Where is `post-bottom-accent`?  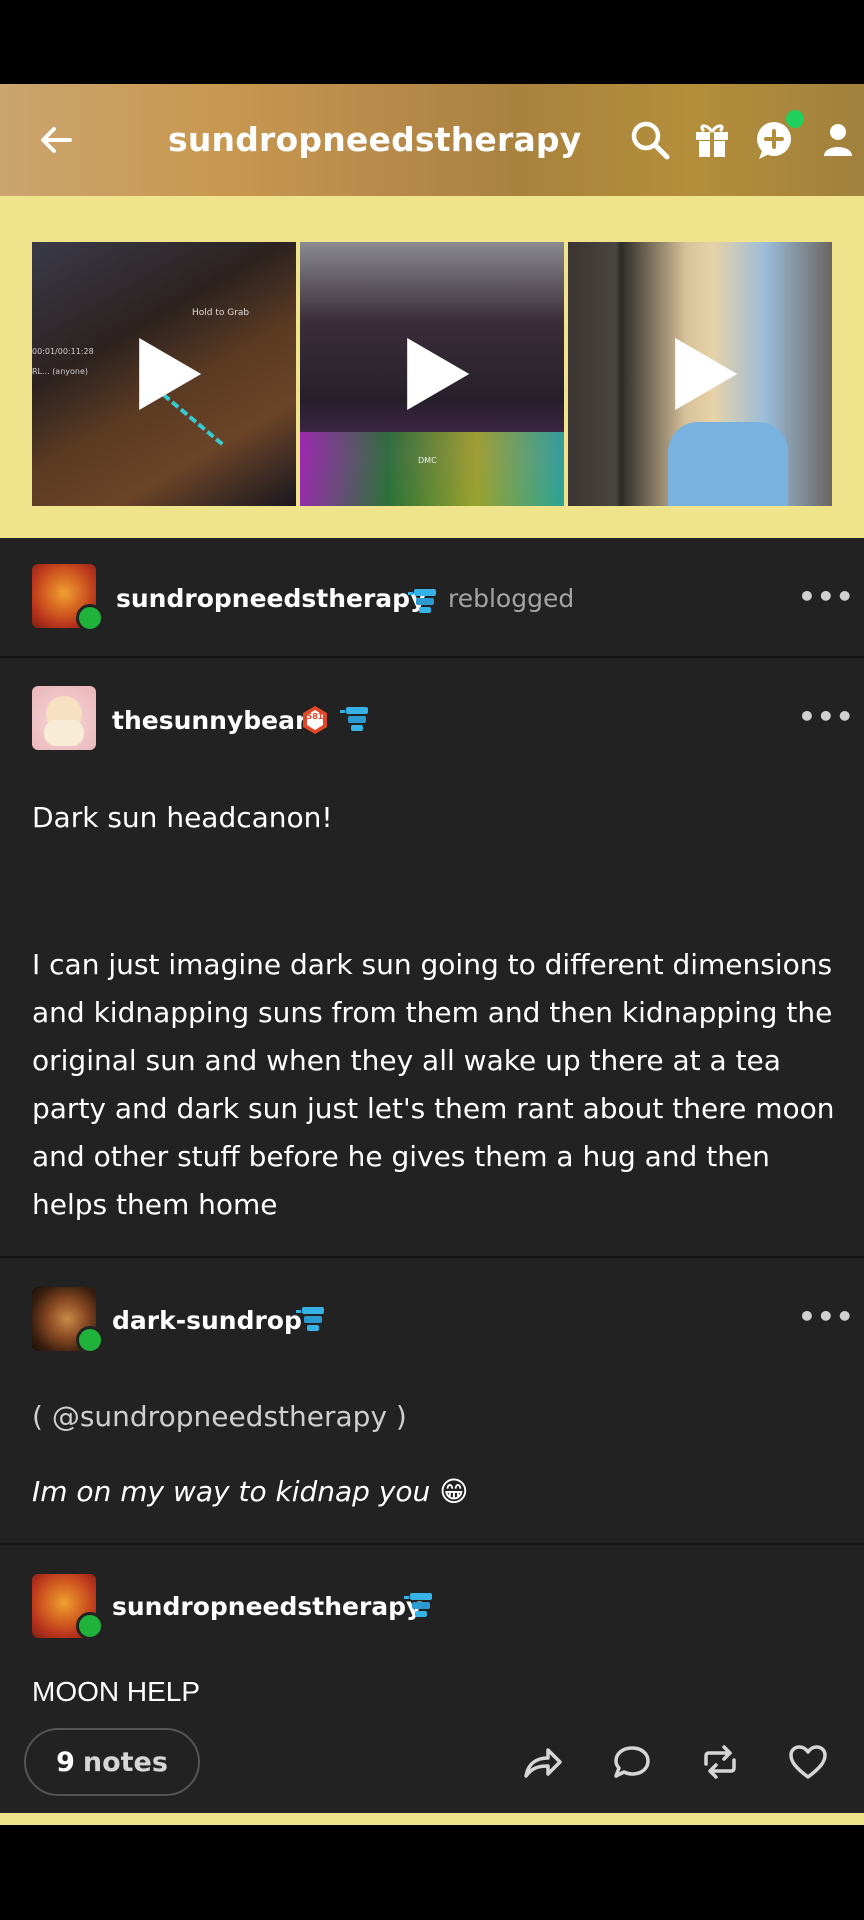 post-bottom-accent is located at coordinates (432, 1819).